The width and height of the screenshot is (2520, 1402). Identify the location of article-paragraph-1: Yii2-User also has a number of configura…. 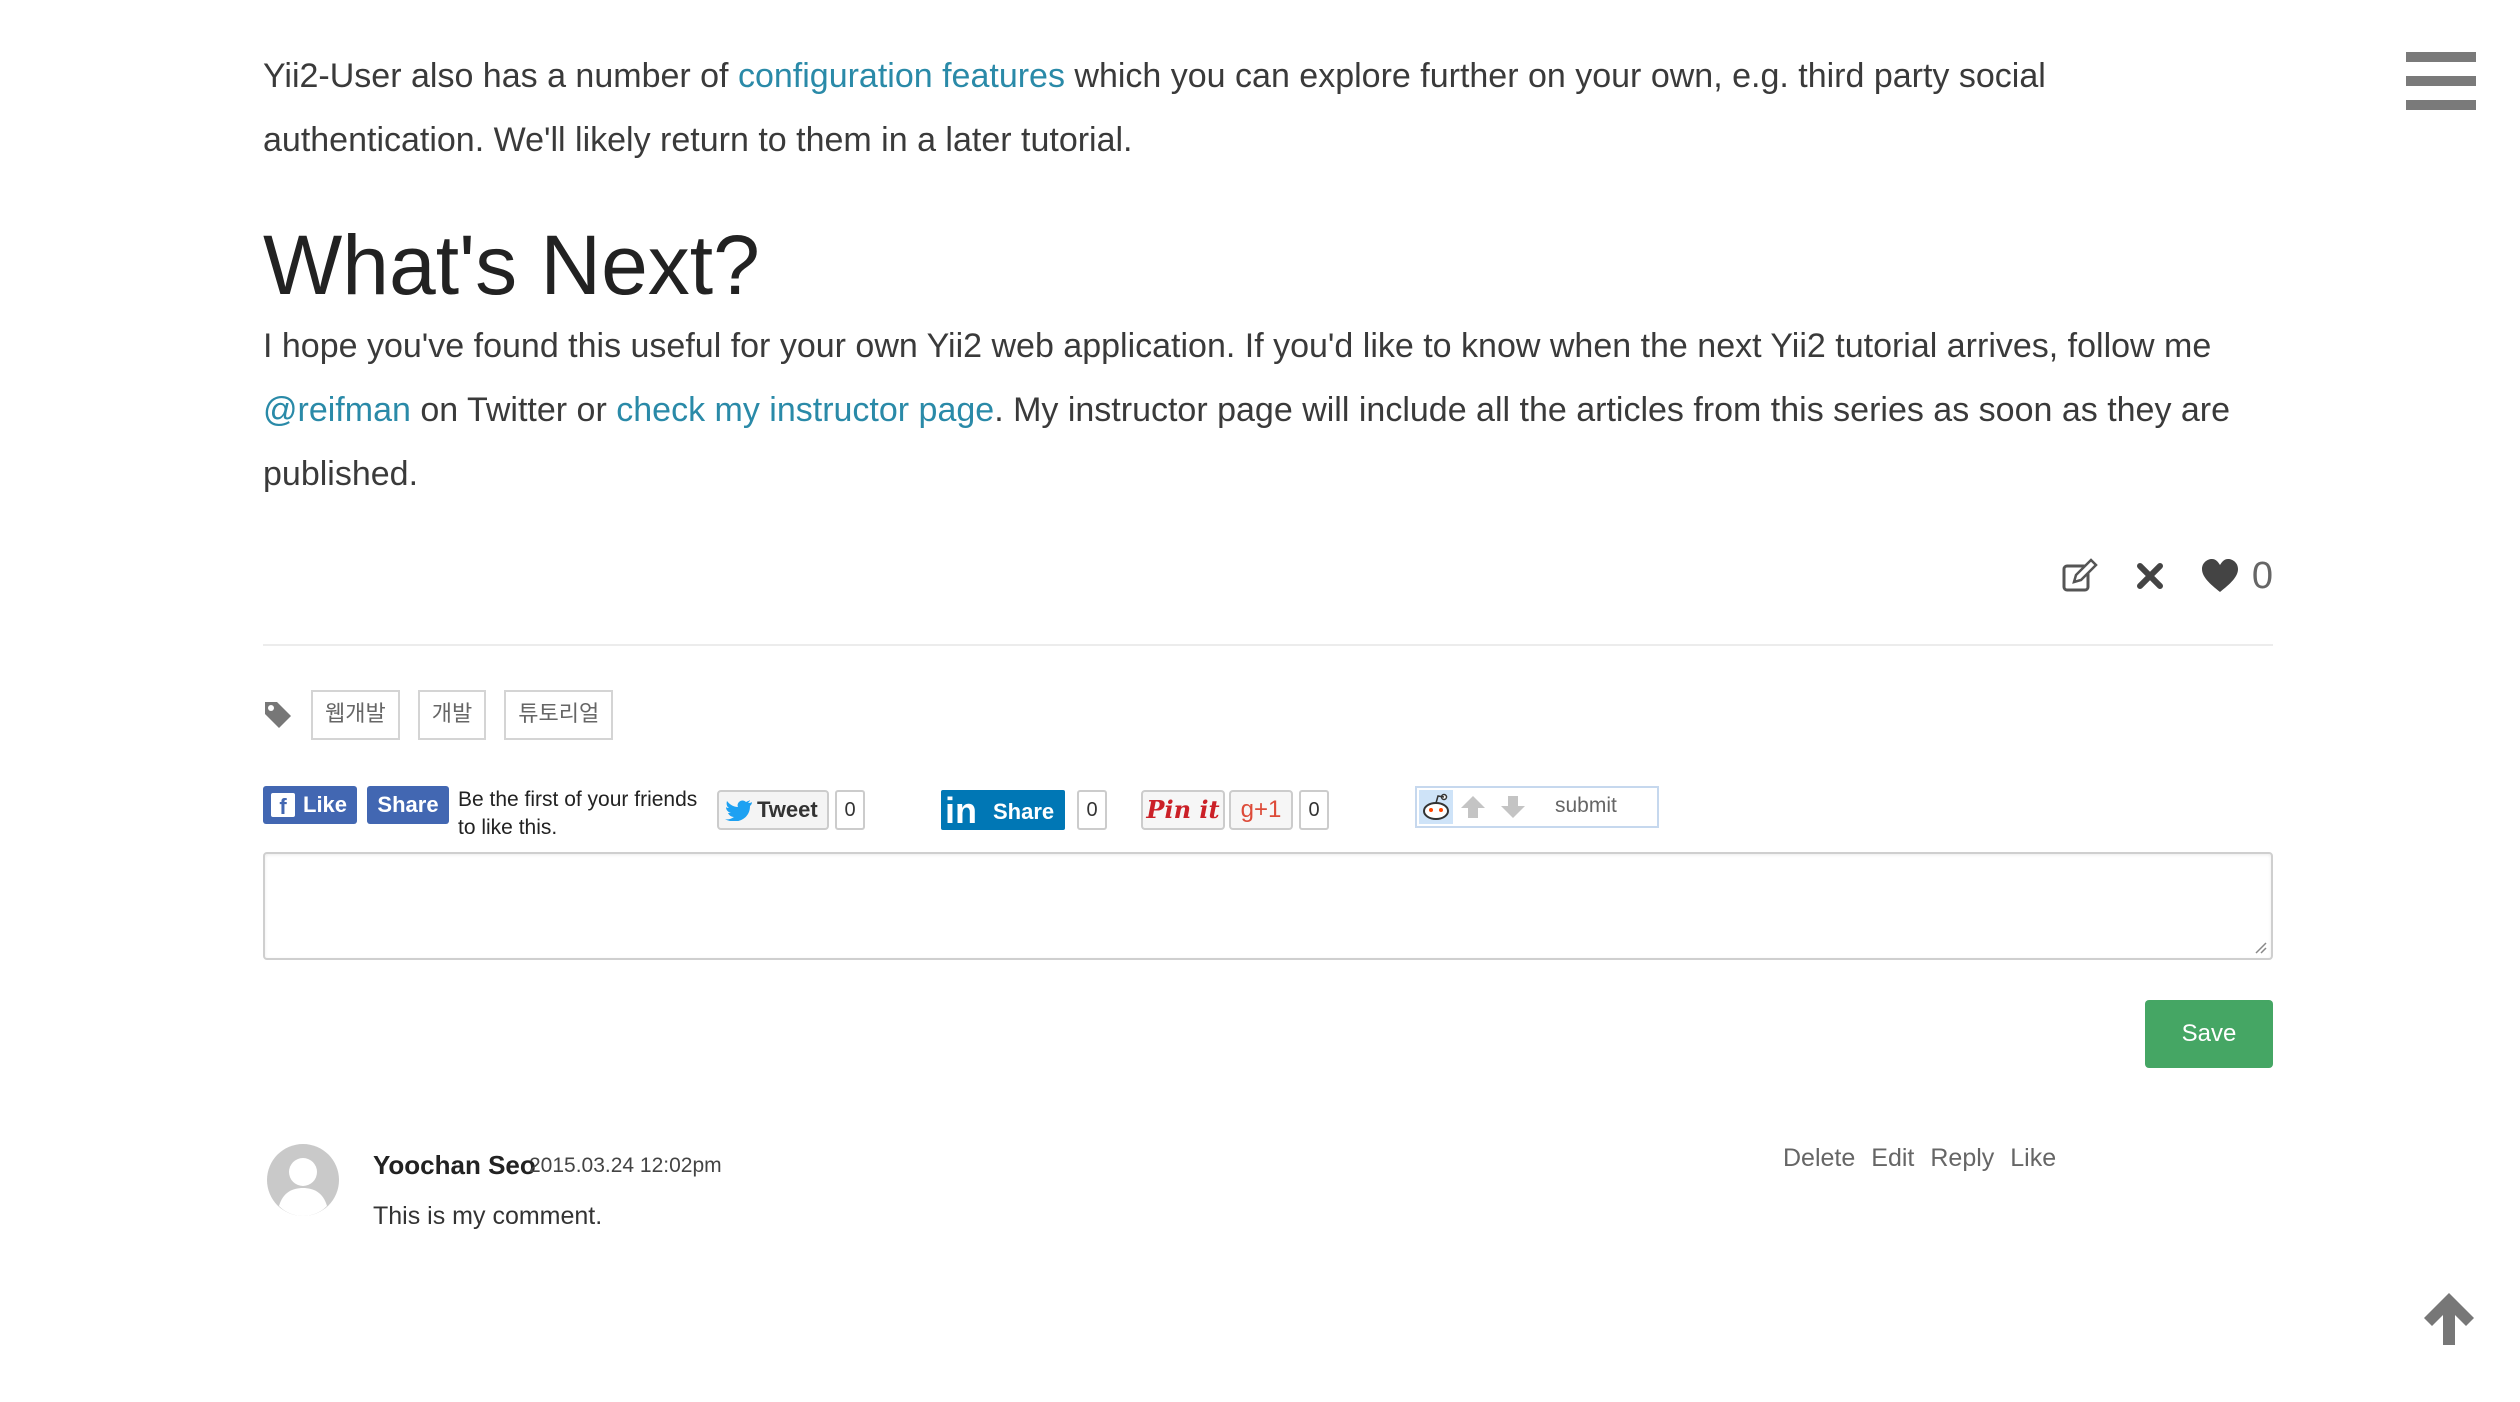
(1268, 108).